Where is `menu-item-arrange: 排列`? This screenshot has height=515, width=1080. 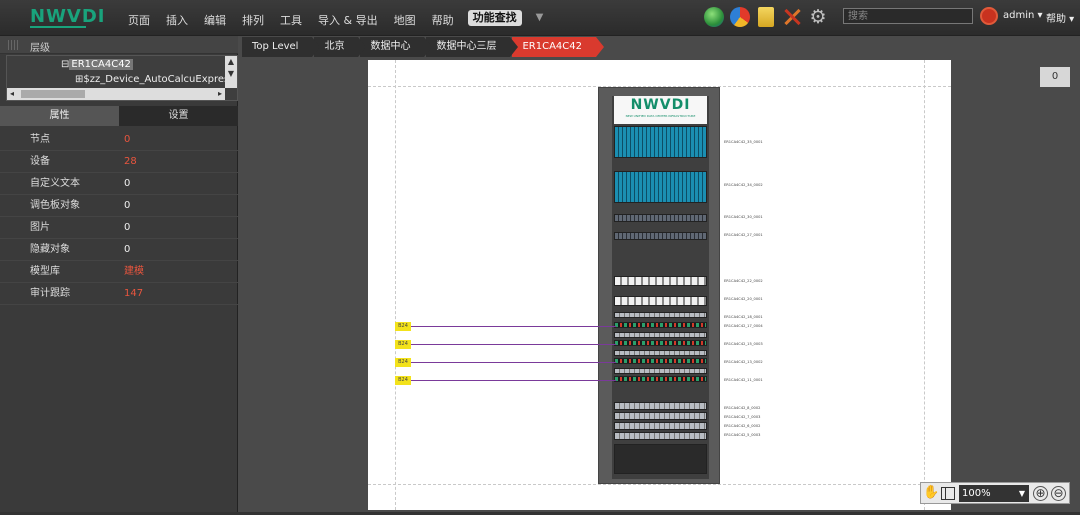
menu-item-arrange: 排列 is located at coordinates (253, 18).